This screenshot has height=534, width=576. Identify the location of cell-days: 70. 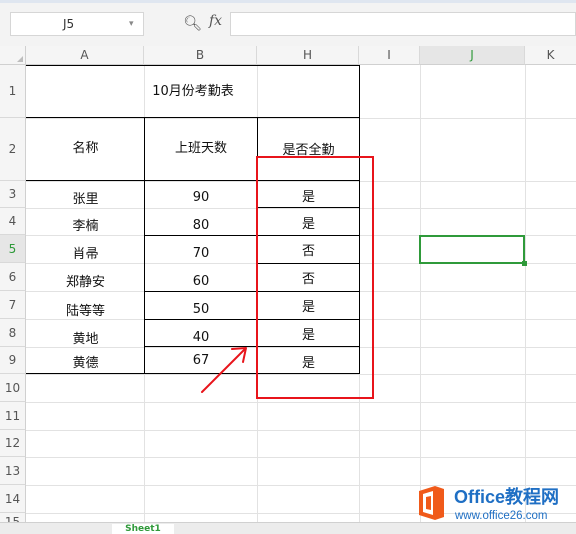
(201, 254).